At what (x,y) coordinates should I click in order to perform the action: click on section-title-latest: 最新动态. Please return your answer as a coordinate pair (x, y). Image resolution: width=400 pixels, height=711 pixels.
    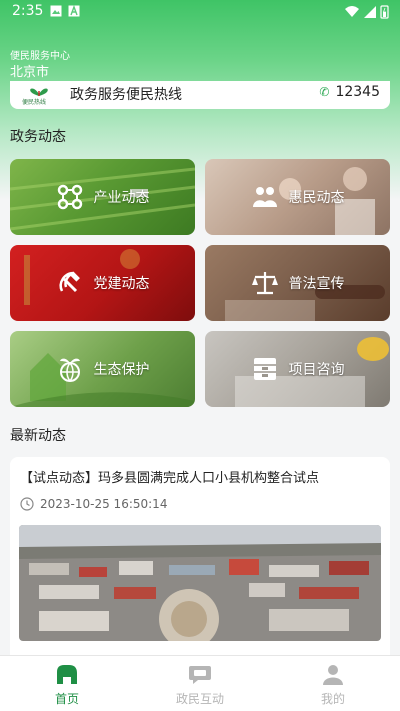
    Looking at the image, I should click on (38, 436).